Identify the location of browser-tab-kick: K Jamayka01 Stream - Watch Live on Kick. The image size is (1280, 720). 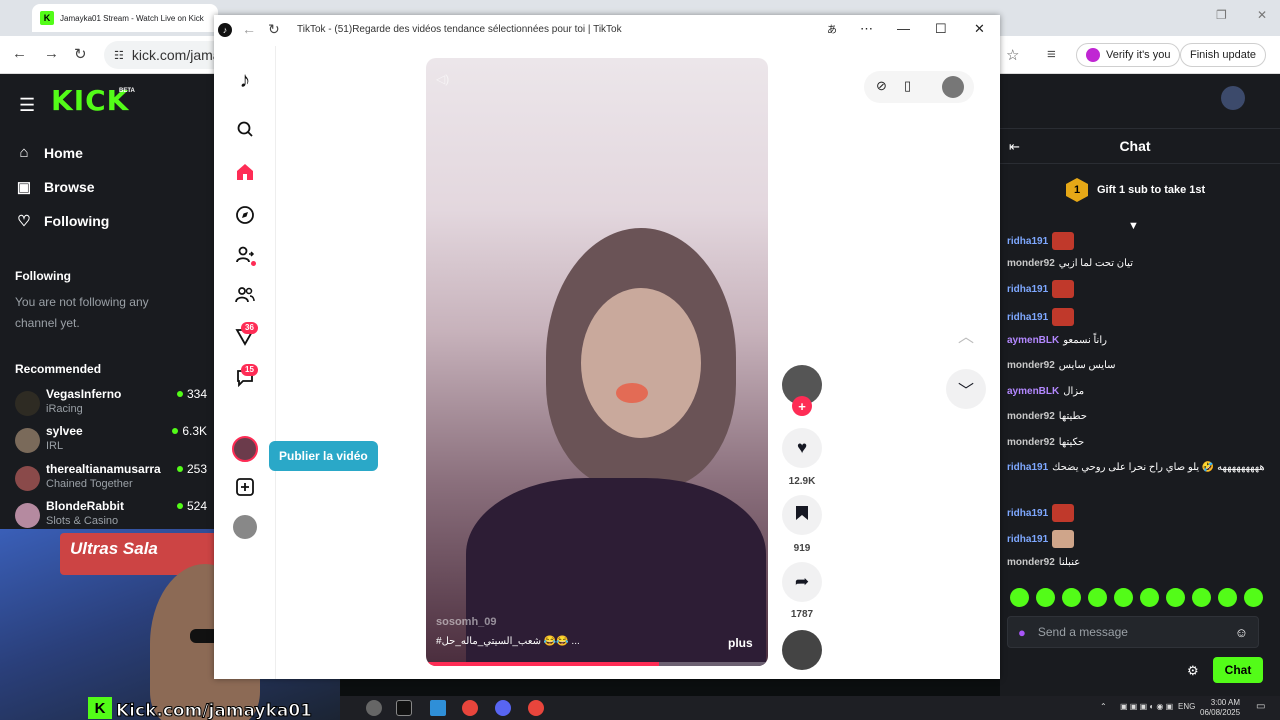
(125, 18).